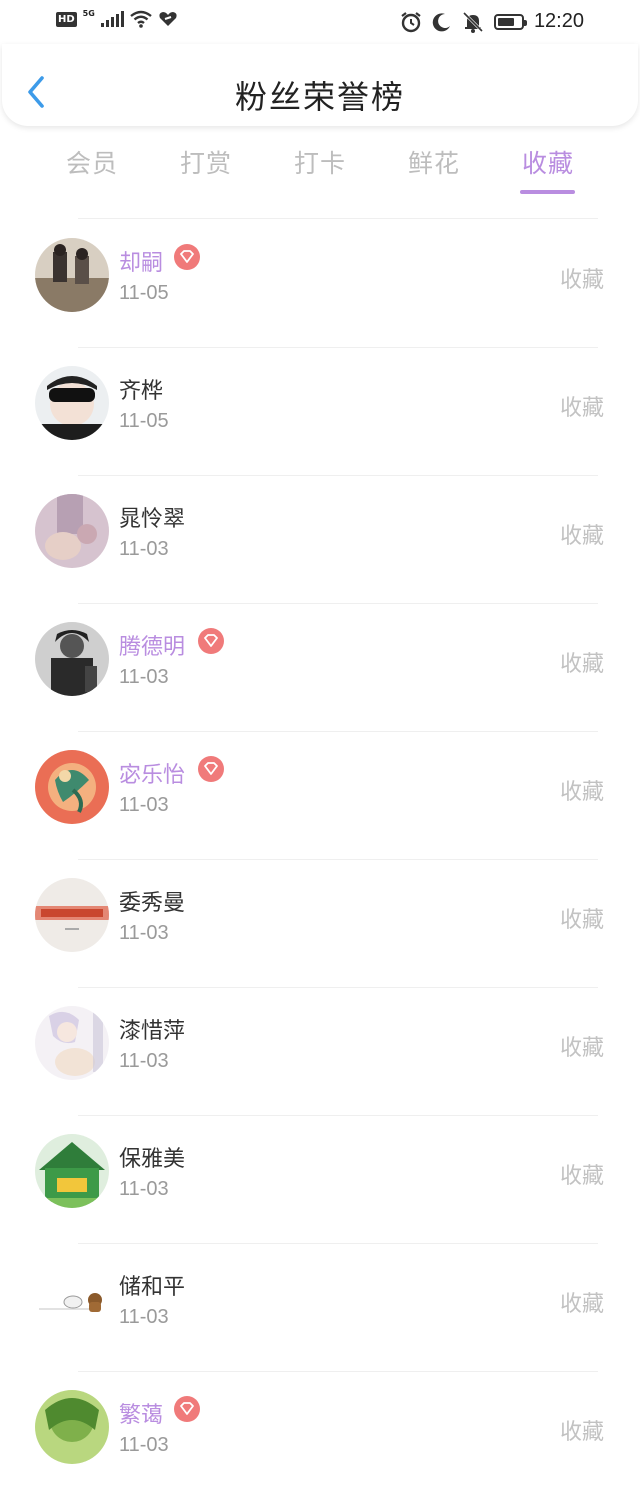 The image size is (640, 1500). What do you see at coordinates (320, 1180) in the screenshot?
I see `list-item: 保雅美 11-03 收藏` at bounding box center [320, 1180].